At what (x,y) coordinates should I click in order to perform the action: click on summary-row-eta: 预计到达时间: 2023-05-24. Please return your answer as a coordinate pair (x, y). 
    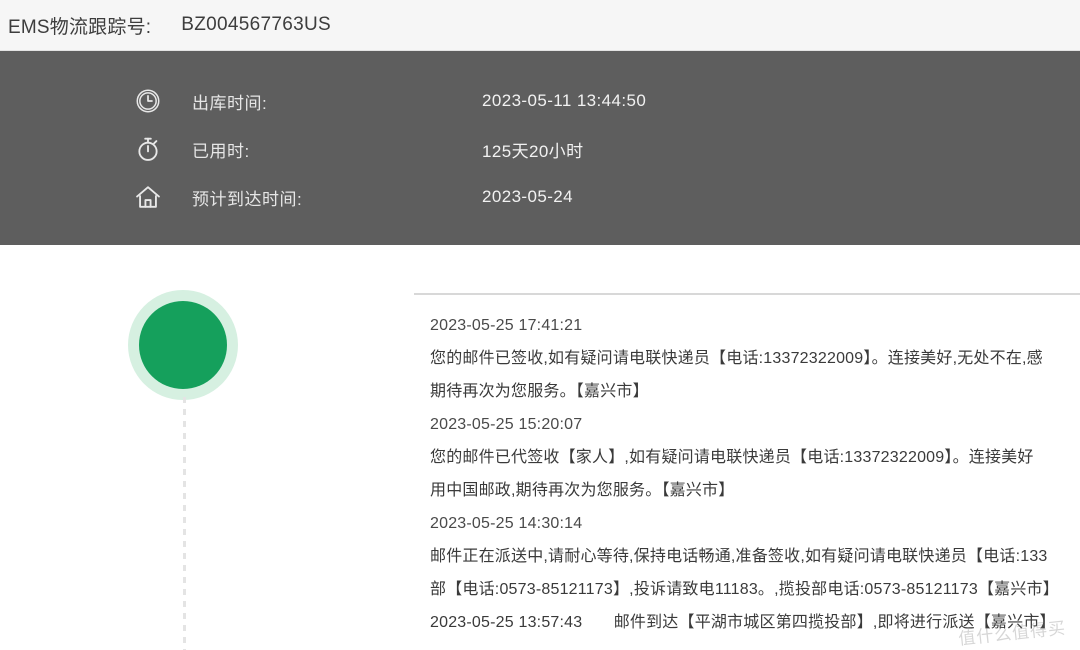
    Looking at the image, I should click on (540, 197).